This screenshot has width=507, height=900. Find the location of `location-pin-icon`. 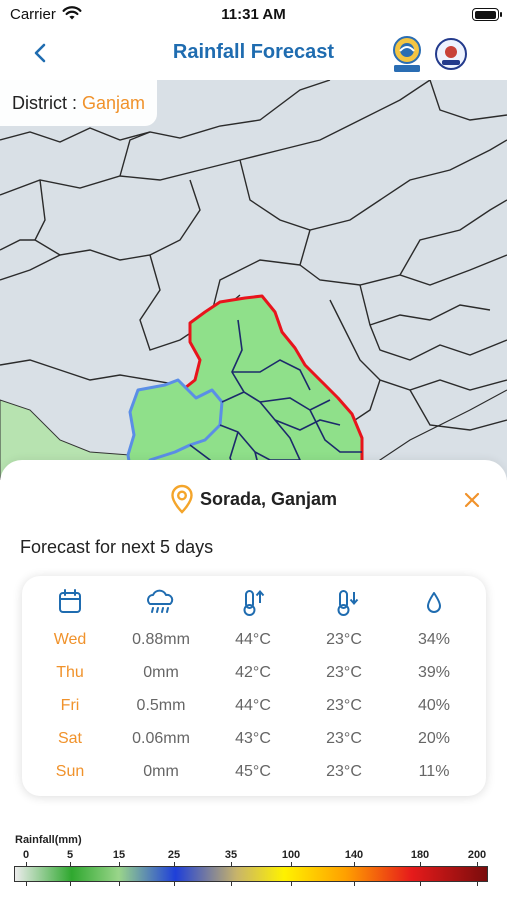

location-pin-icon is located at coordinates (182, 499).